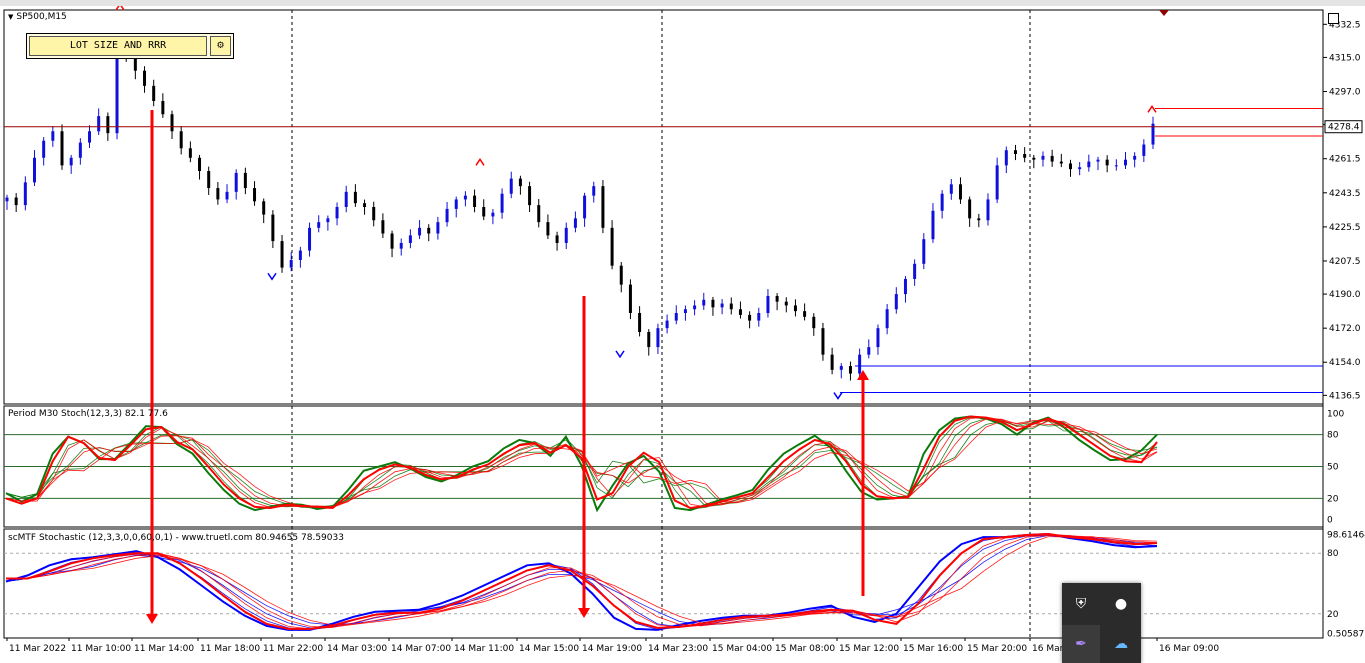 Image resolution: width=1365 pixels, height=663 pixels. I want to click on stoch-tick-label: 80, so click(1333, 436).